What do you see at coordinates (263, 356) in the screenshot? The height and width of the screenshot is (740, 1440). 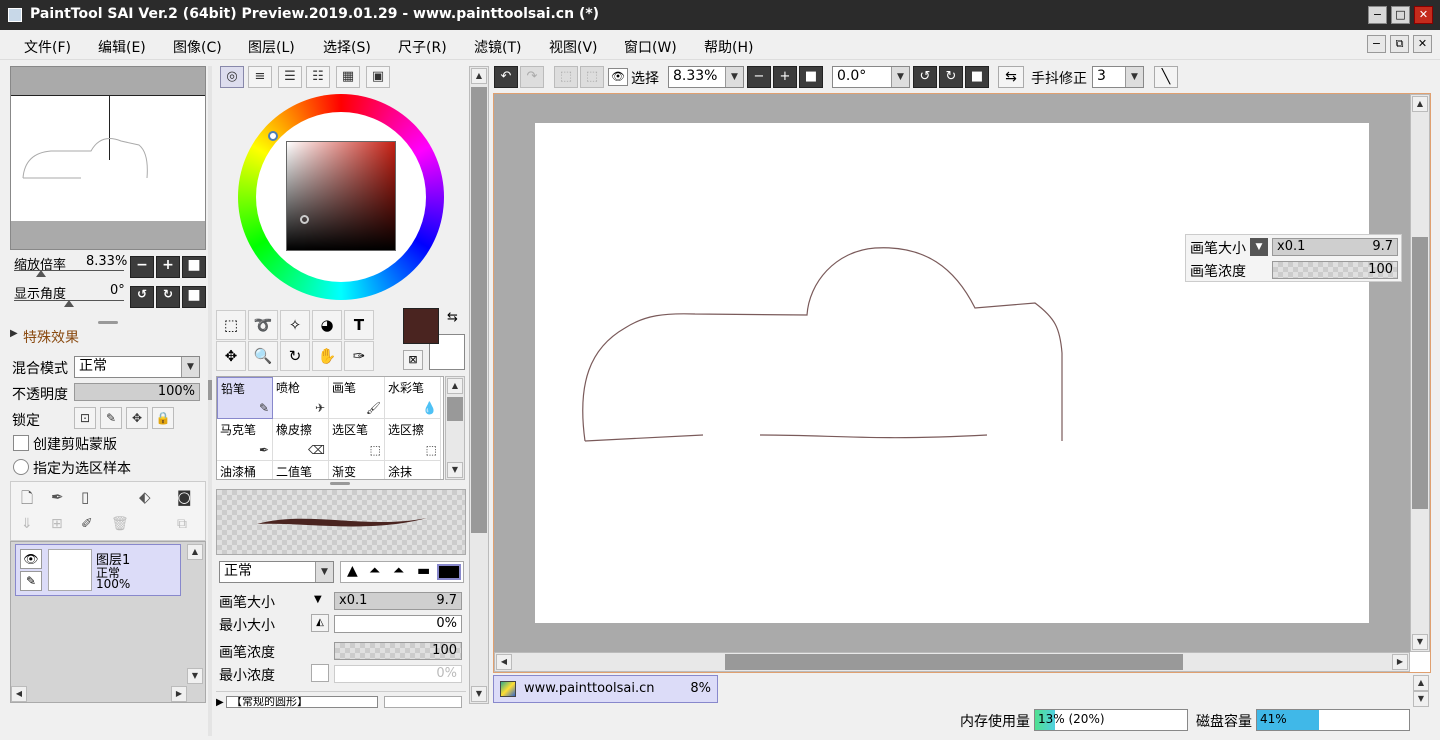 I see `zoom-tool-icon: 🔍` at bounding box center [263, 356].